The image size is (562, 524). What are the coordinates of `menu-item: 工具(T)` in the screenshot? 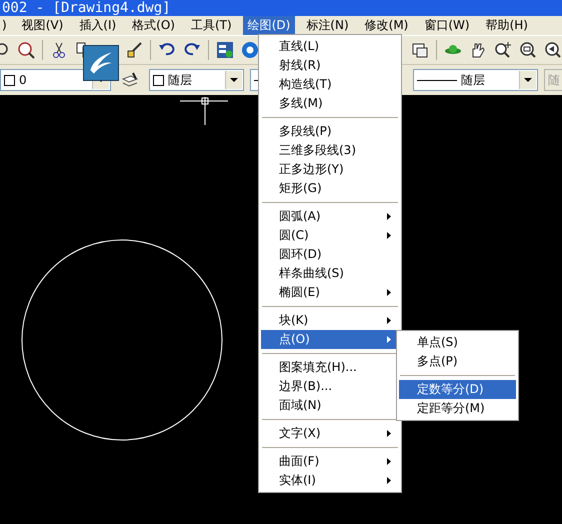 It's located at (211, 25).